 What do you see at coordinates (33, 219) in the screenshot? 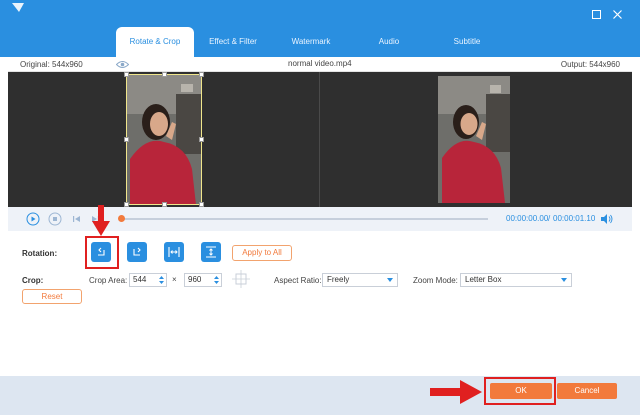
I see `play-icon` at bounding box center [33, 219].